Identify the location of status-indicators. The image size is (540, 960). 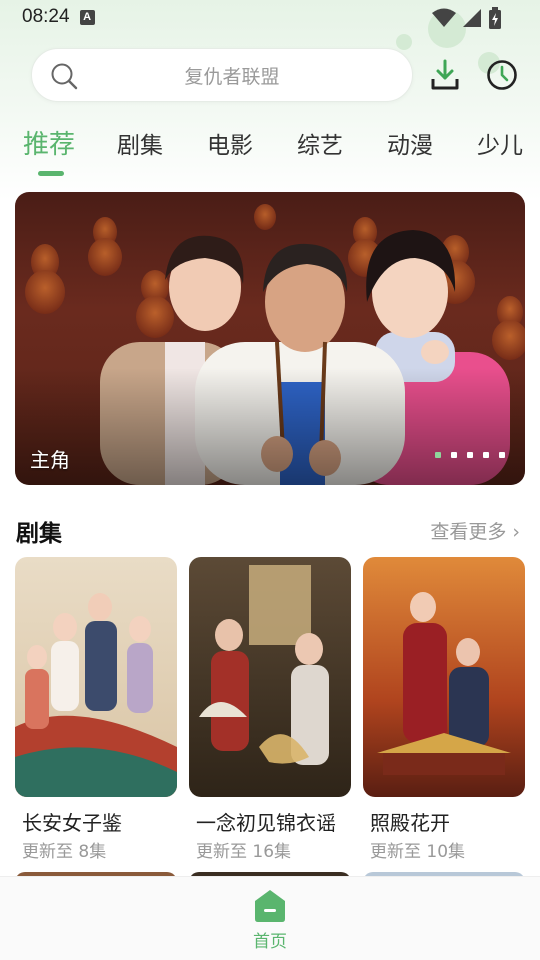
(467, 18).